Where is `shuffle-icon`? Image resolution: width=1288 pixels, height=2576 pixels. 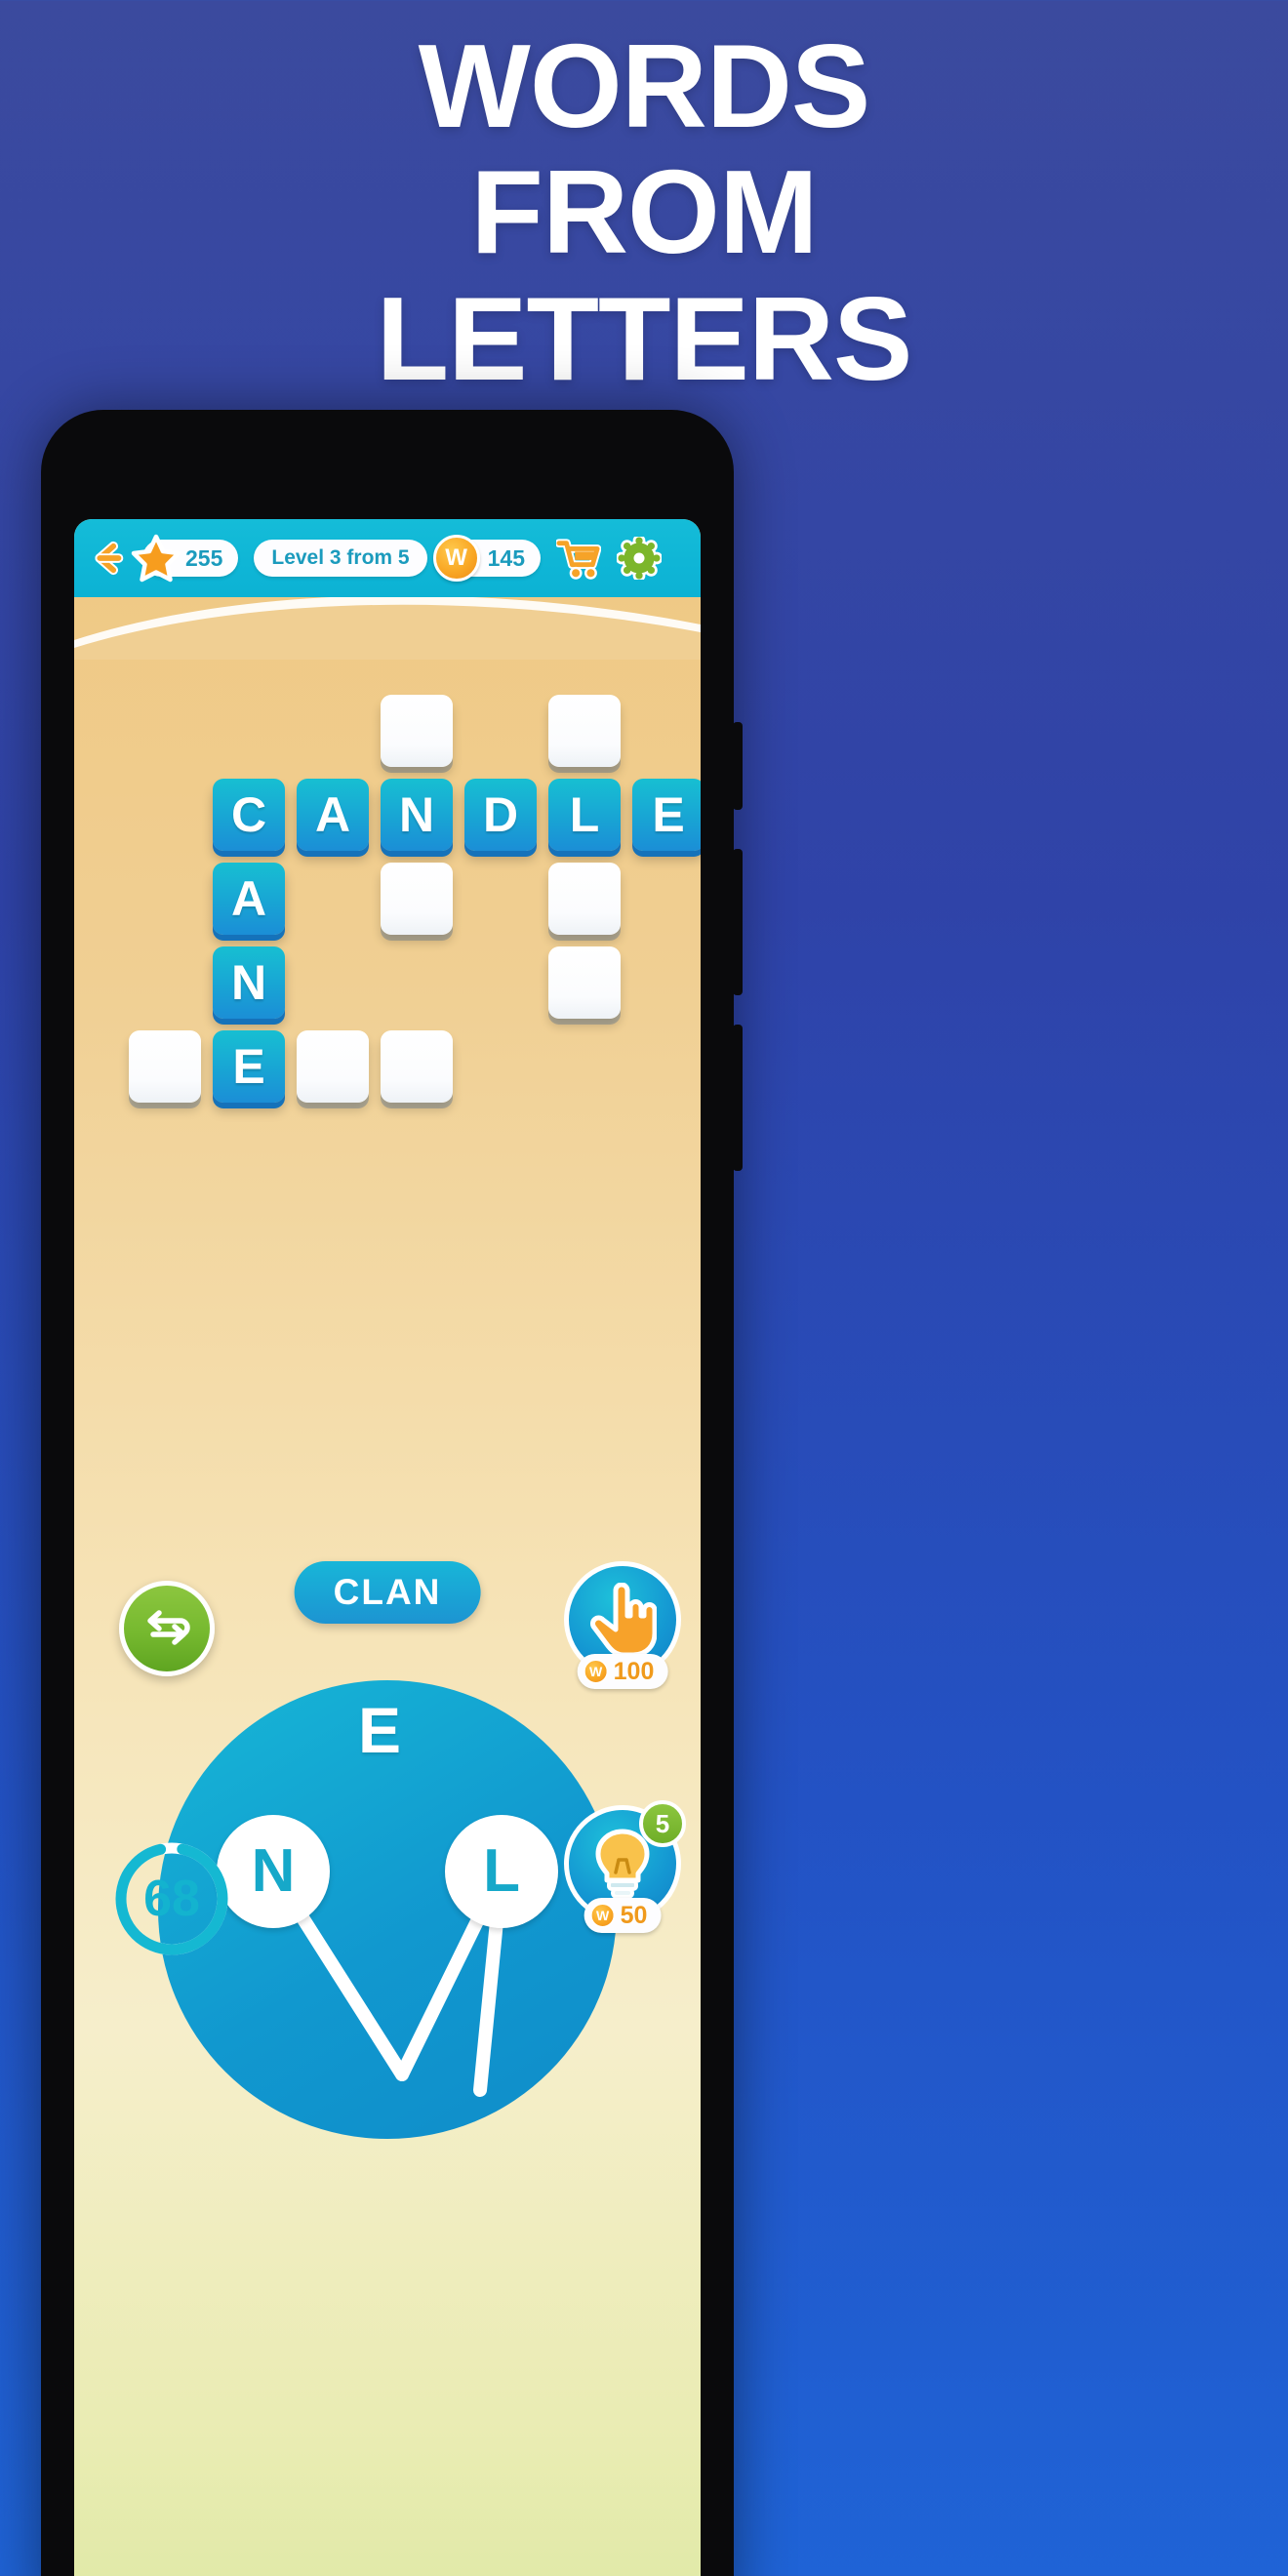
shuffle-icon is located at coordinates (168, 1627).